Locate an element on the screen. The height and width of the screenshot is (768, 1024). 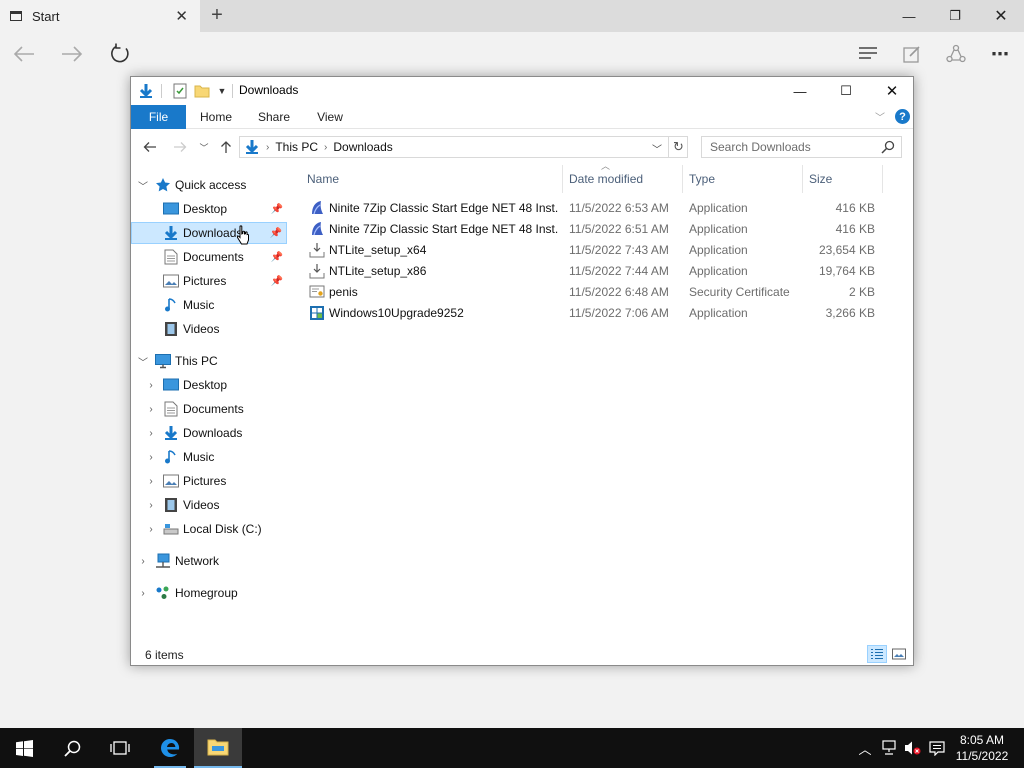
search-taskbar-icon is located at coordinates (72, 748).